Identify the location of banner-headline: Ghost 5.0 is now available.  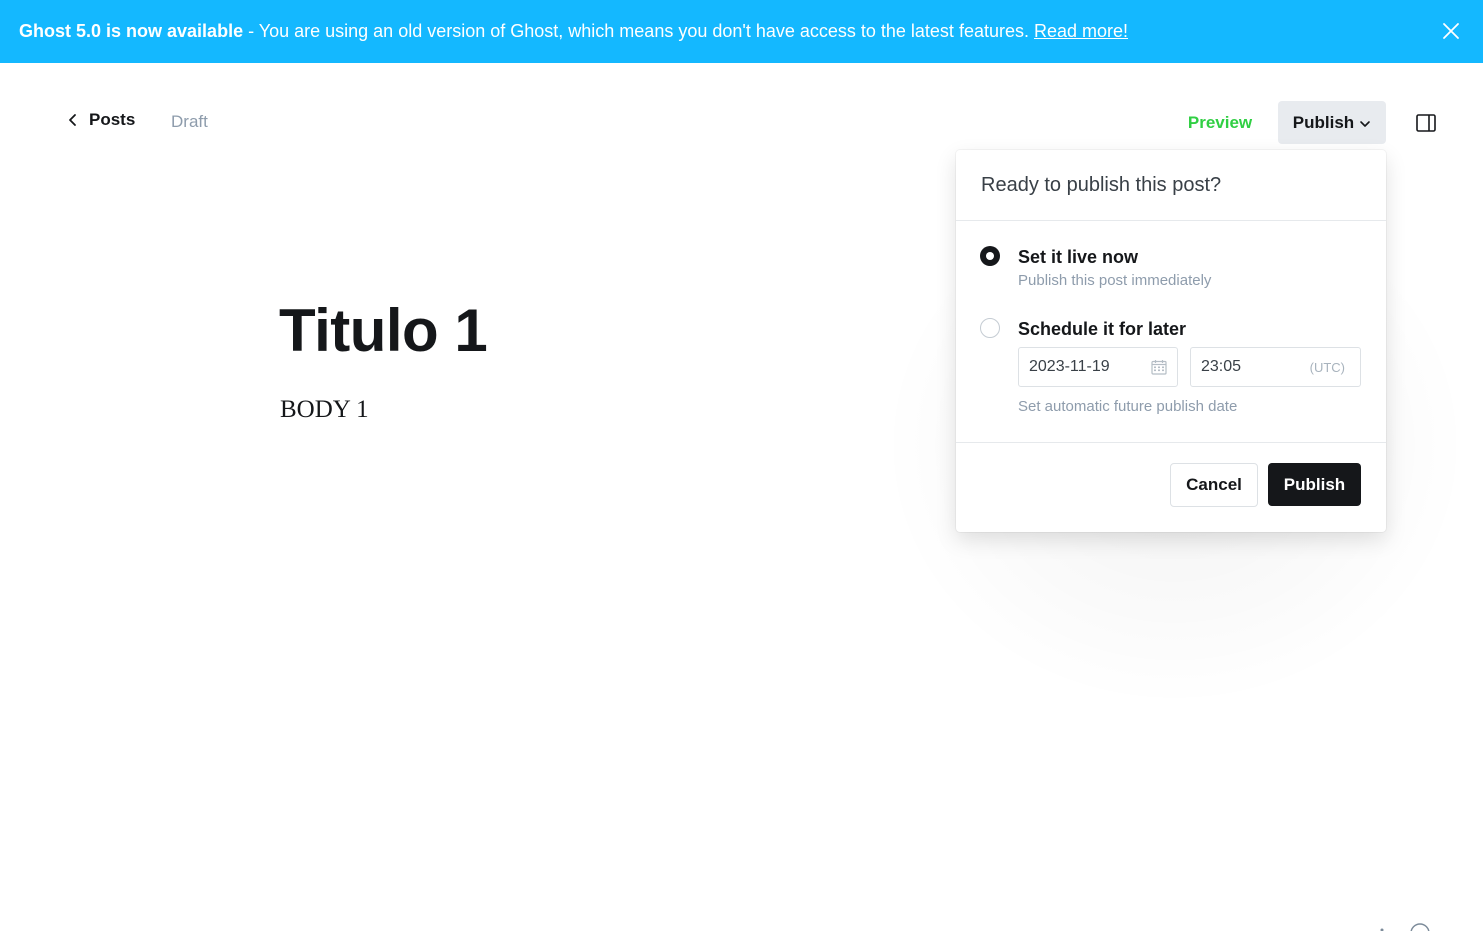
(131, 31).